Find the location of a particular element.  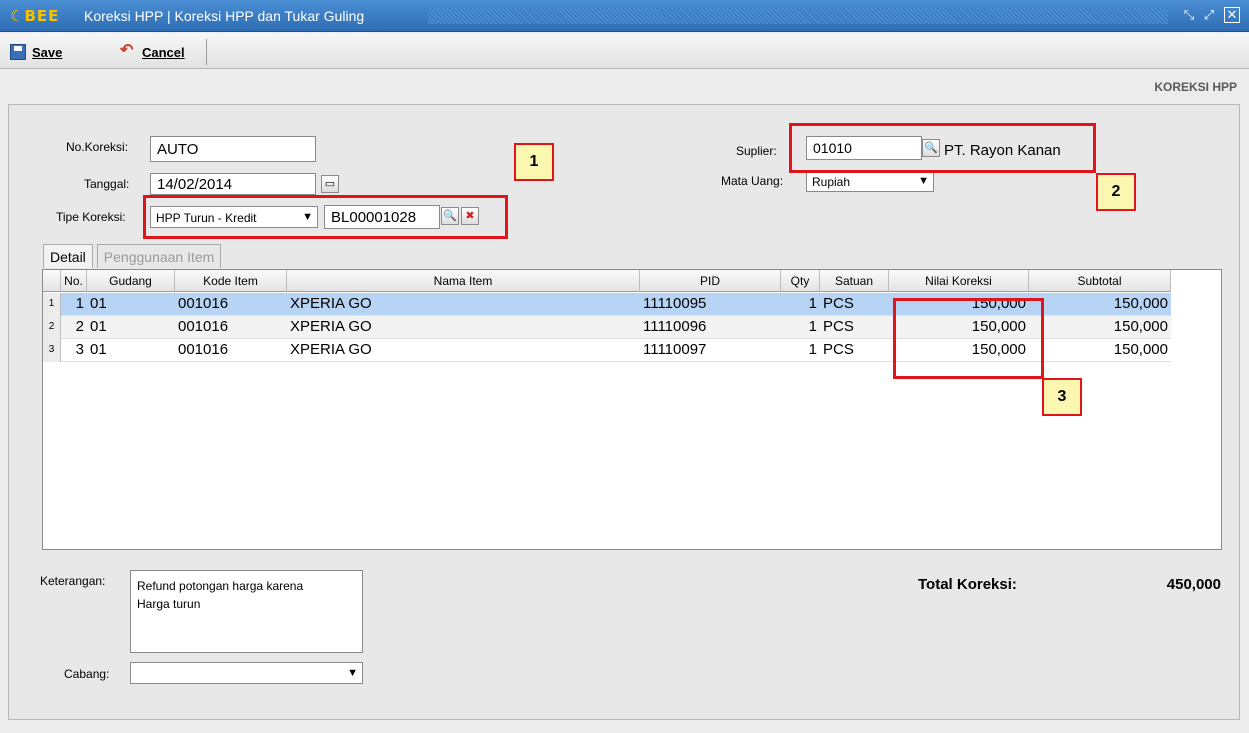

keterangan-textarea: Refund potongan harga karena Harga turun is located at coordinates (246, 611).